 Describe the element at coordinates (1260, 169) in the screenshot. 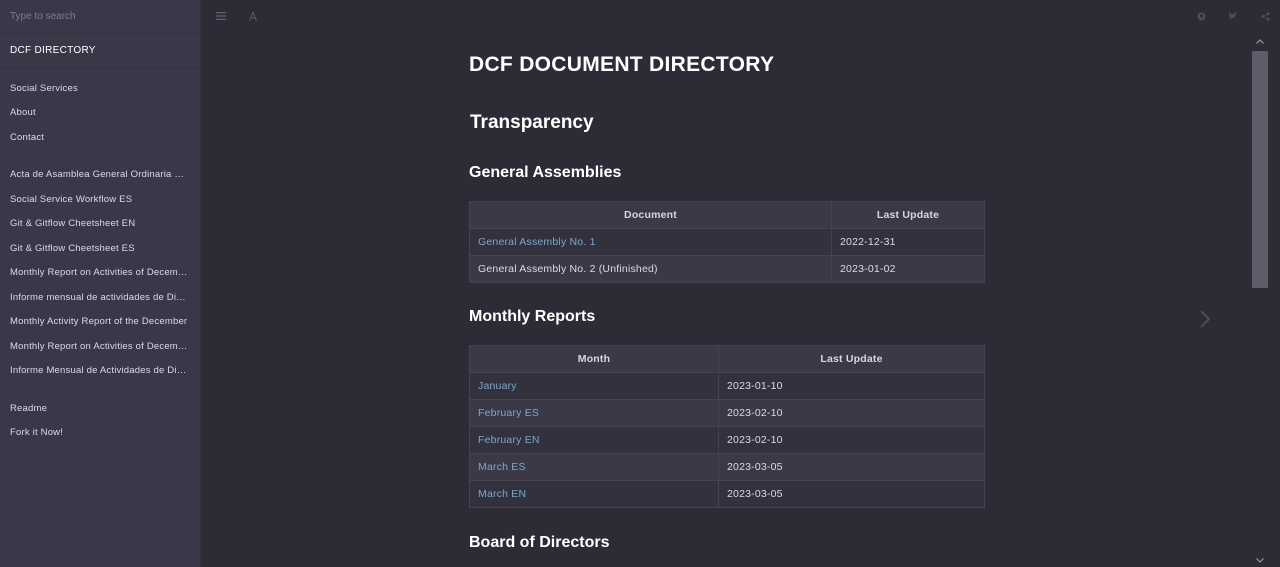

I see `scrollbar-thumb` at that location.